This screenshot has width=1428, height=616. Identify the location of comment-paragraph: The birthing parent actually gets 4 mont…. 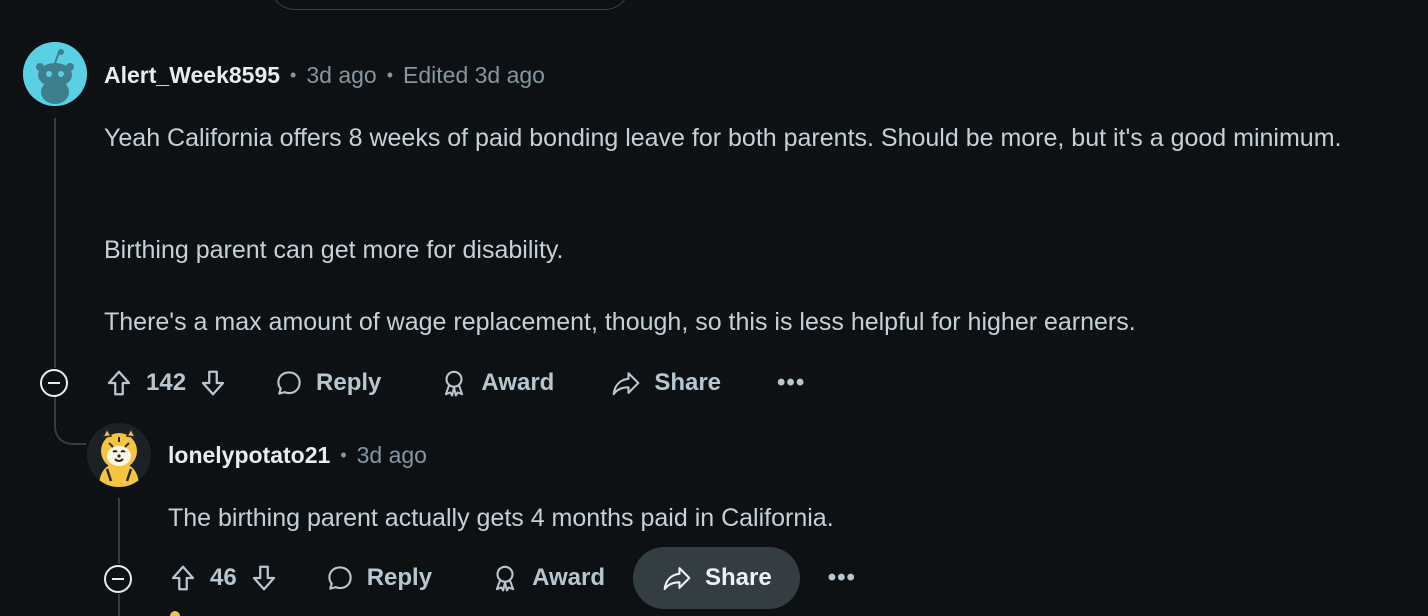
(501, 518).